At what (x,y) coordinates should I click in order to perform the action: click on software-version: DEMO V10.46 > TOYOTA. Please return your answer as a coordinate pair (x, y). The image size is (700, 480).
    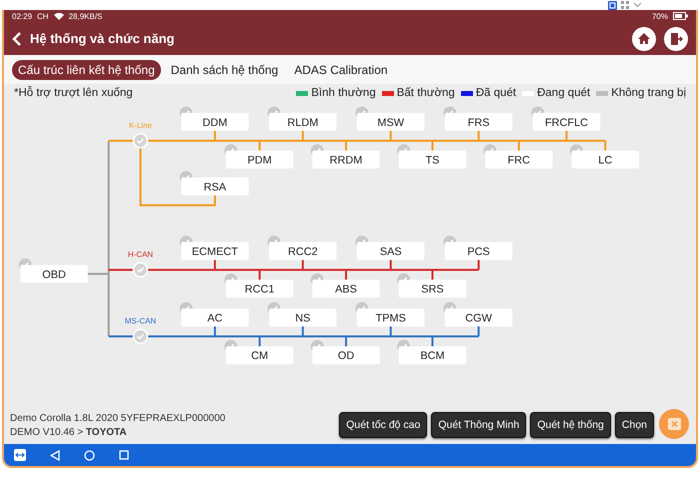
    Looking at the image, I should click on (69, 432).